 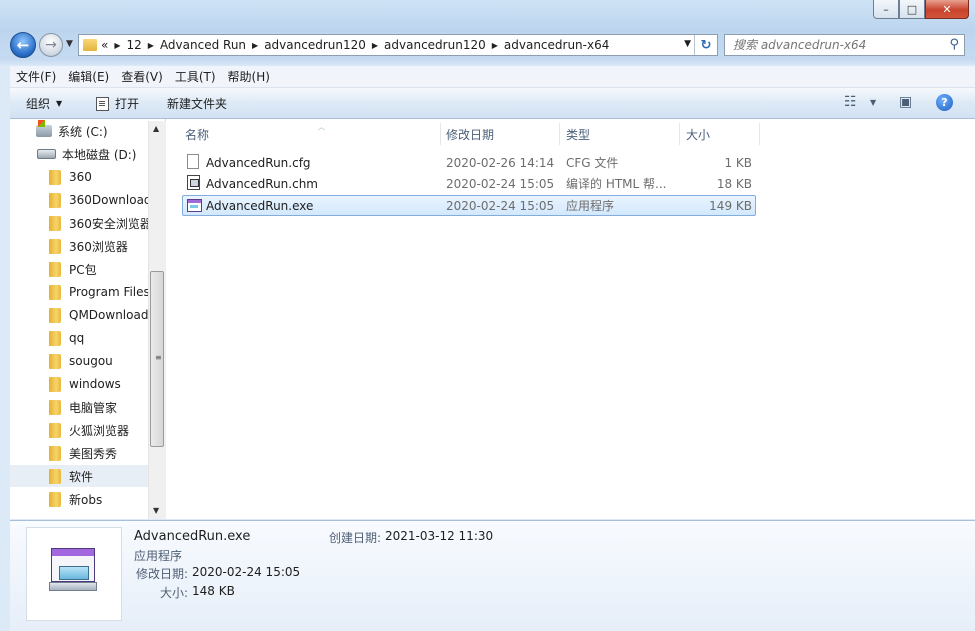 I want to click on menu-file: 文件(F), so click(x=36, y=76).